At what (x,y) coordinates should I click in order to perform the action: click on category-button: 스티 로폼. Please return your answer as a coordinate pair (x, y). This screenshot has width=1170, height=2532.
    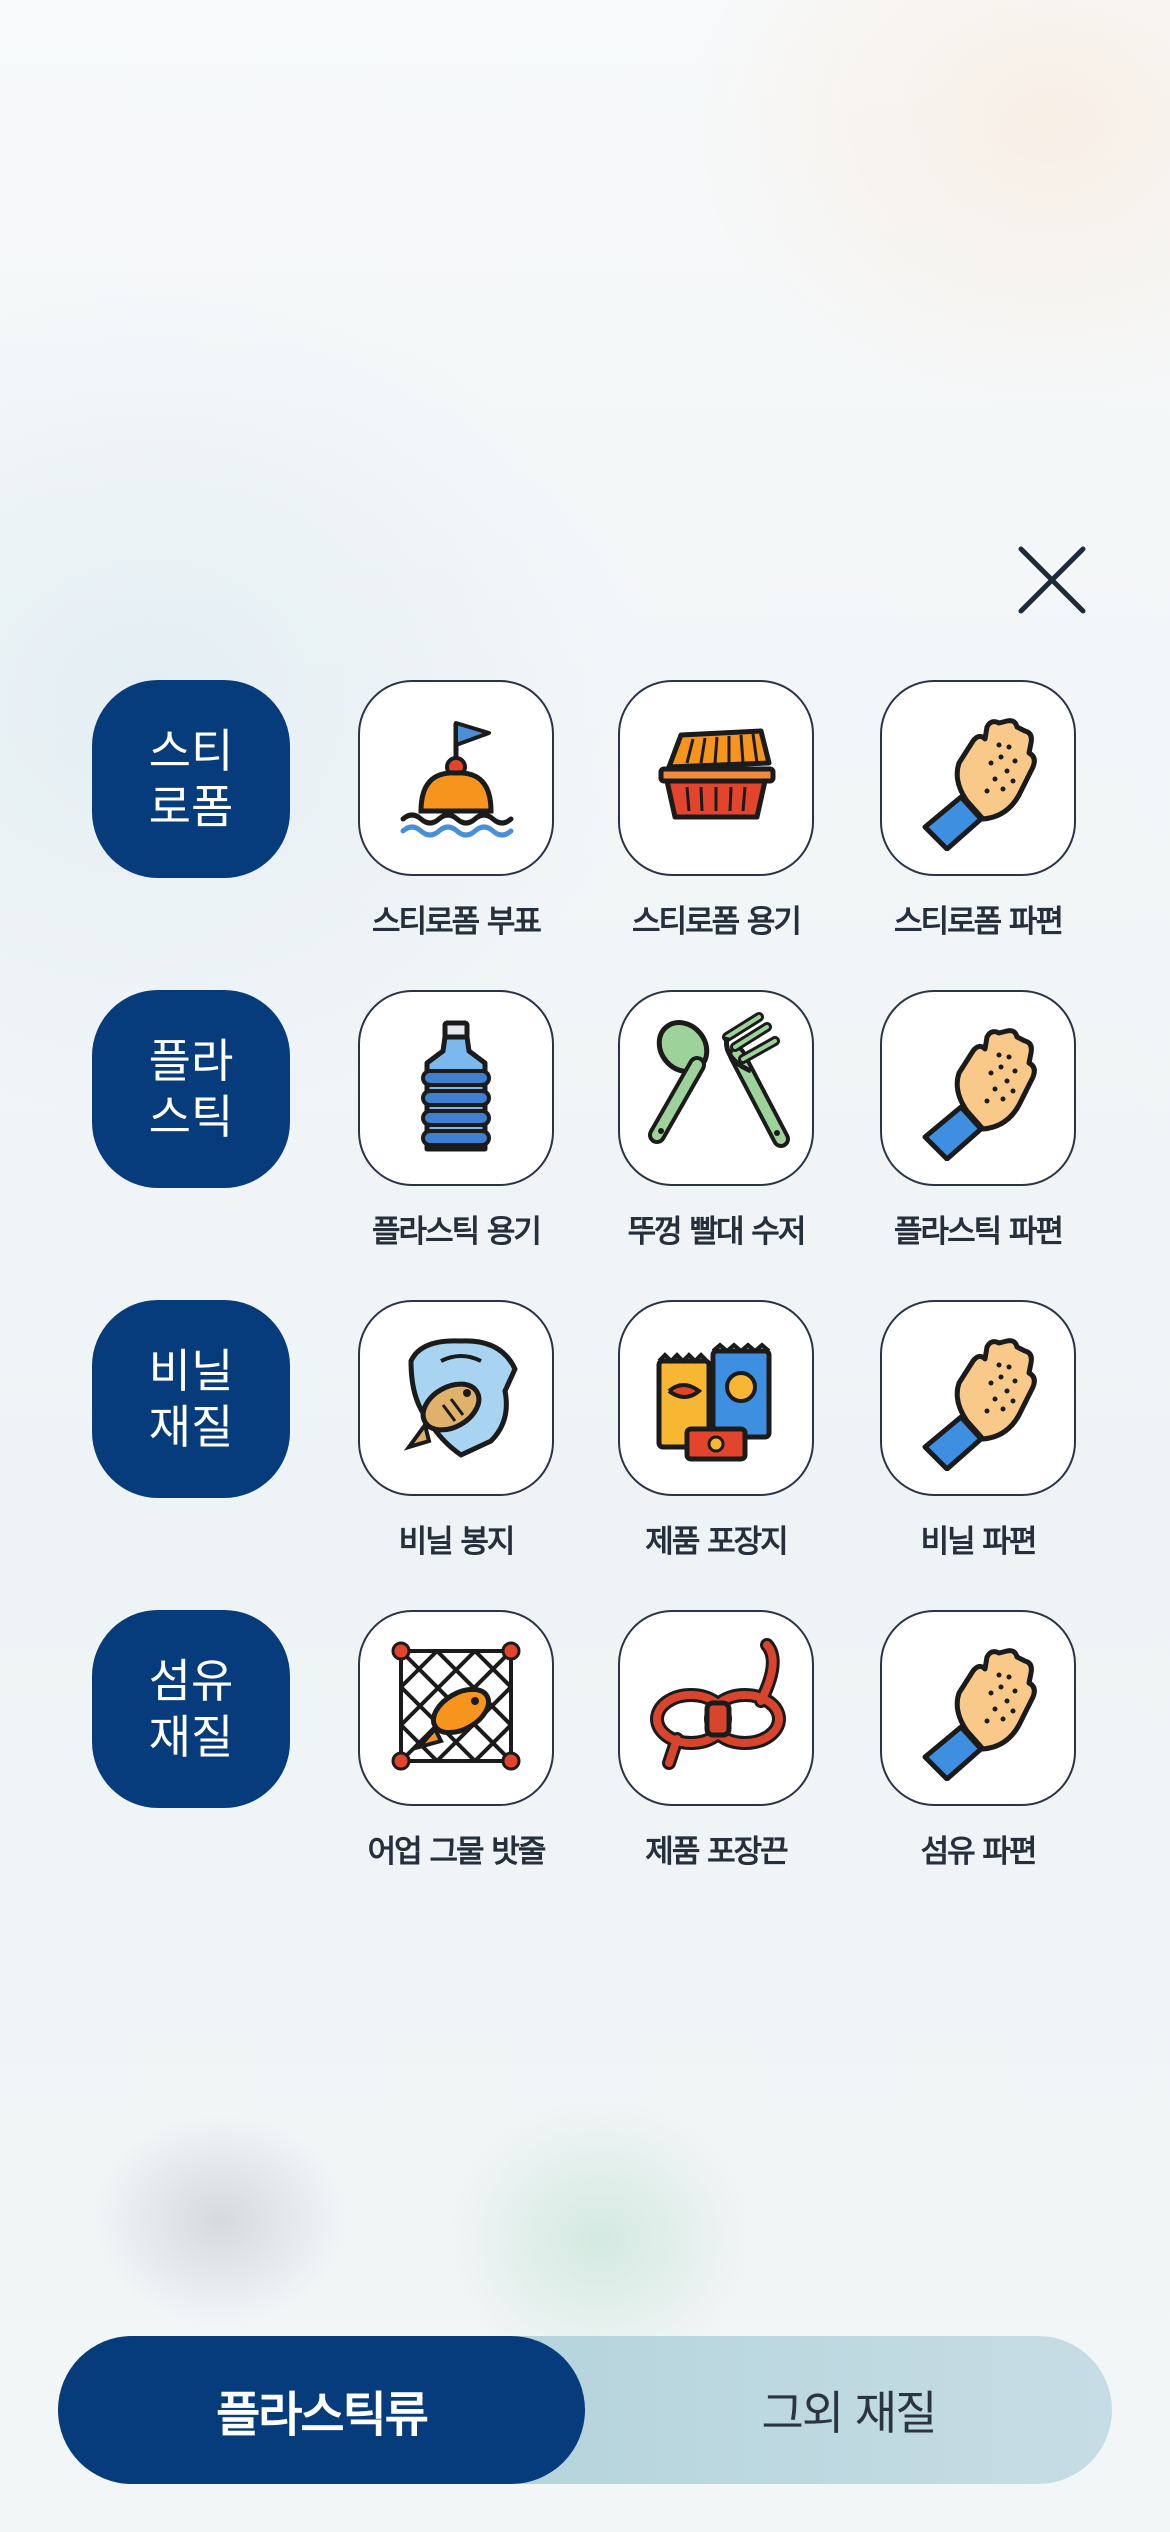
    Looking at the image, I should click on (191, 779).